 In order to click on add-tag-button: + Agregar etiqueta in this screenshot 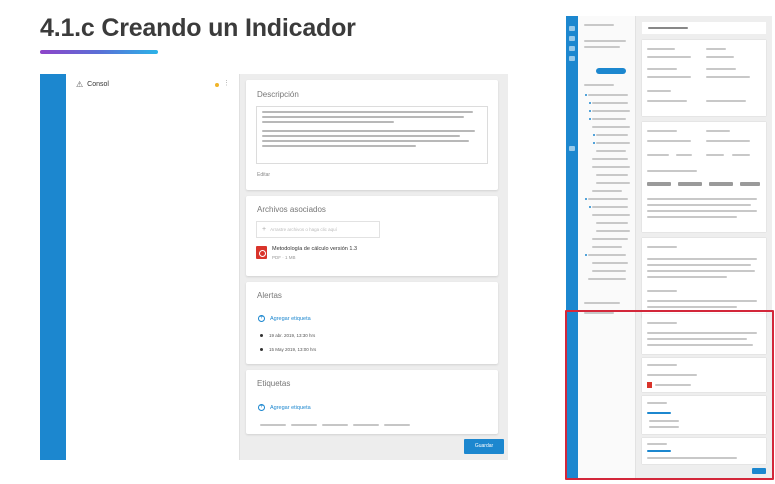, I will do `click(284, 407)`.